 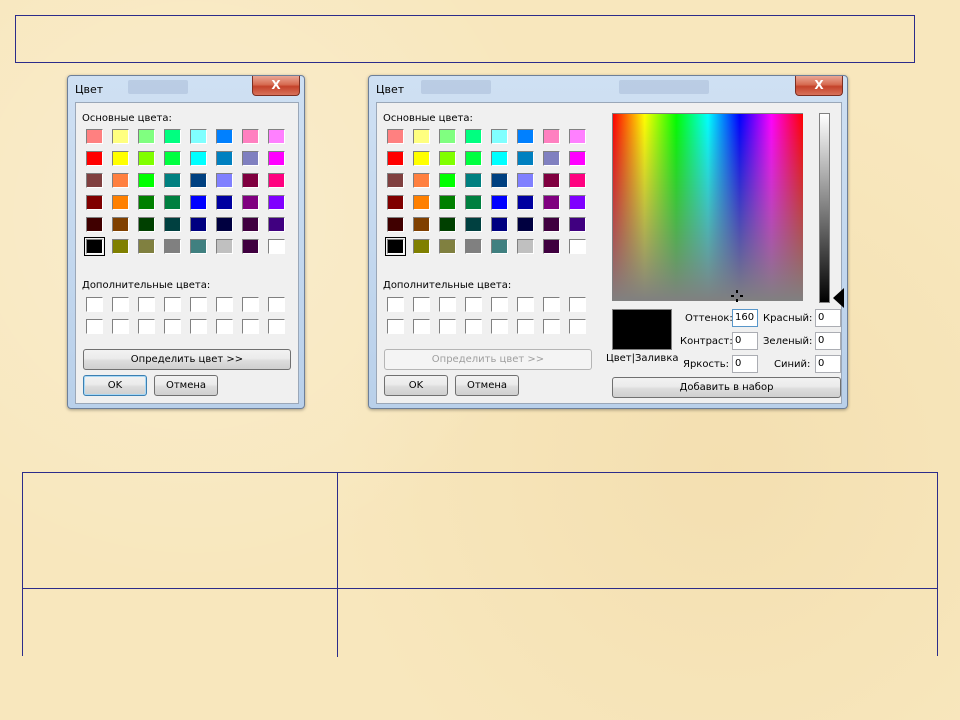 What do you see at coordinates (824, 208) in the screenshot?
I see `luminosity-slider` at bounding box center [824, 208].